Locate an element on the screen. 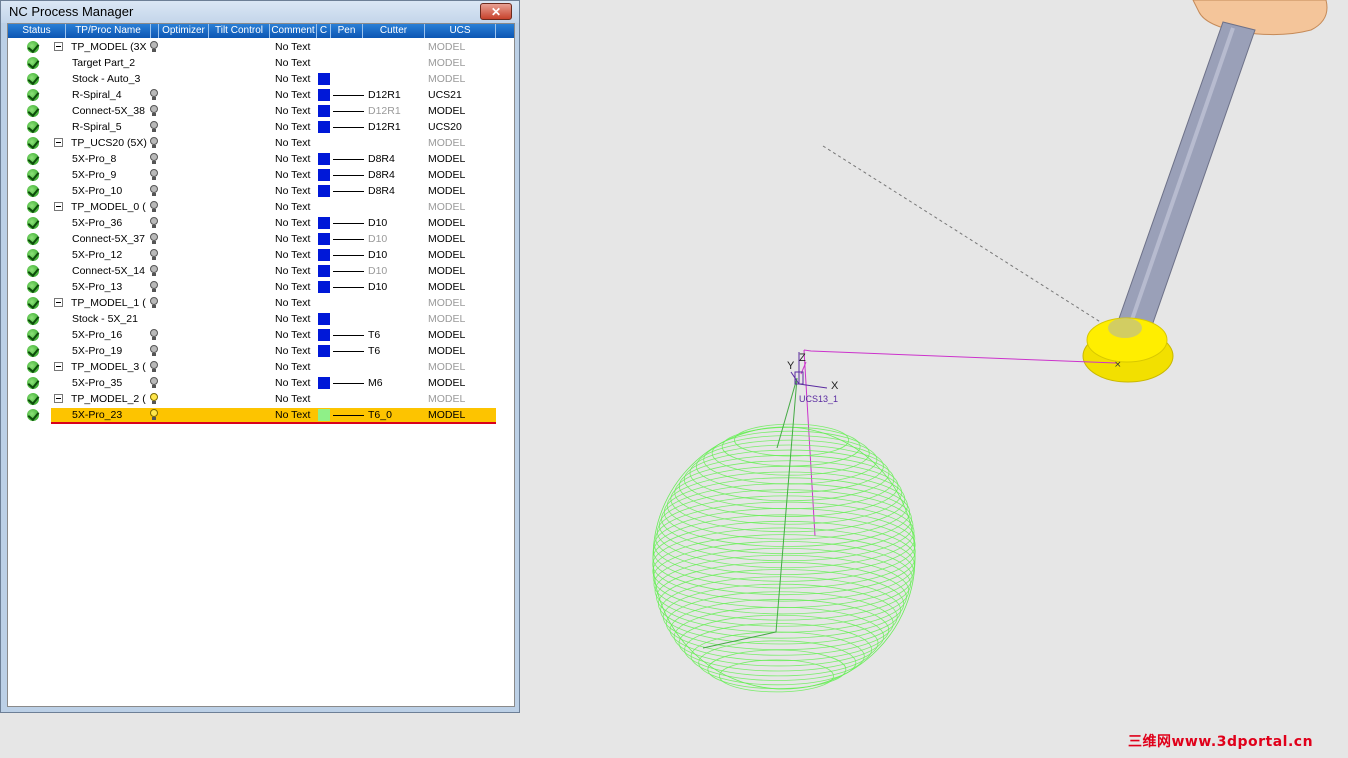  toolpath-group-row: TP_MODEL_0 (No Text MODEL is located at coordinates (261, 207).